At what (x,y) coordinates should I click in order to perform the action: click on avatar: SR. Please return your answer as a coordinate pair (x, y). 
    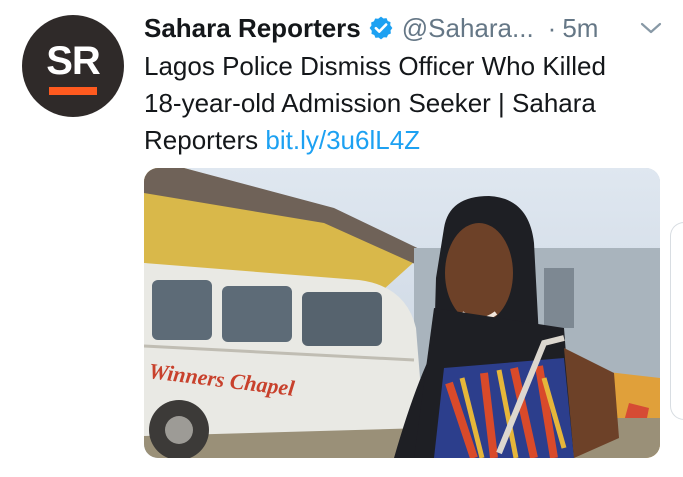
    Looking at the image, I should click on (73, 66).